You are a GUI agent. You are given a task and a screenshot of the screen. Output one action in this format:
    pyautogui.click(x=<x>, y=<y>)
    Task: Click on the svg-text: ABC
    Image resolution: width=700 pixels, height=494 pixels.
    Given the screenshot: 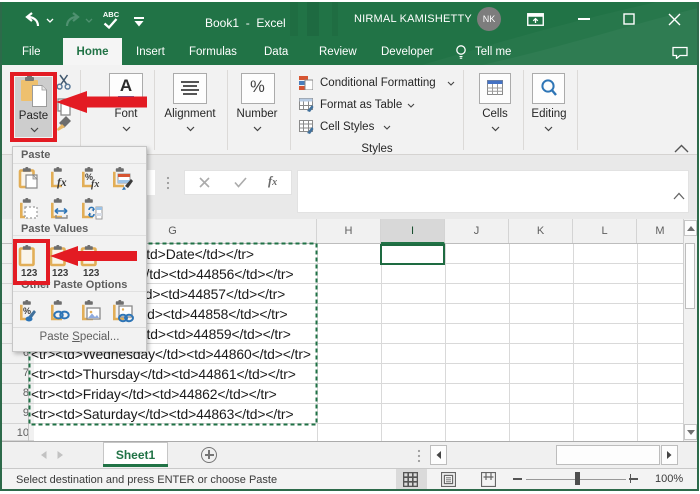 What is the action you would take?
    pyautogui.click(x=111, y=14)
    